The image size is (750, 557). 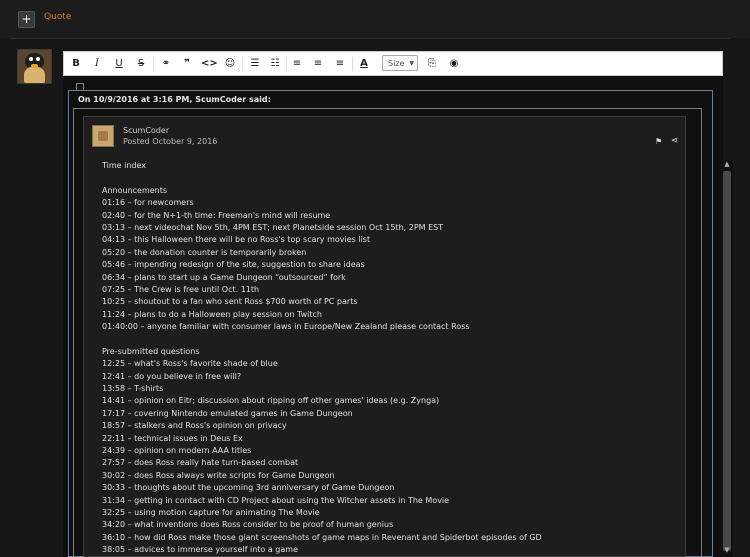 What do you see at coordinates (364, 64) in the screenshot?
I see `text-color-icon: A` at bounding box center [364, 64].